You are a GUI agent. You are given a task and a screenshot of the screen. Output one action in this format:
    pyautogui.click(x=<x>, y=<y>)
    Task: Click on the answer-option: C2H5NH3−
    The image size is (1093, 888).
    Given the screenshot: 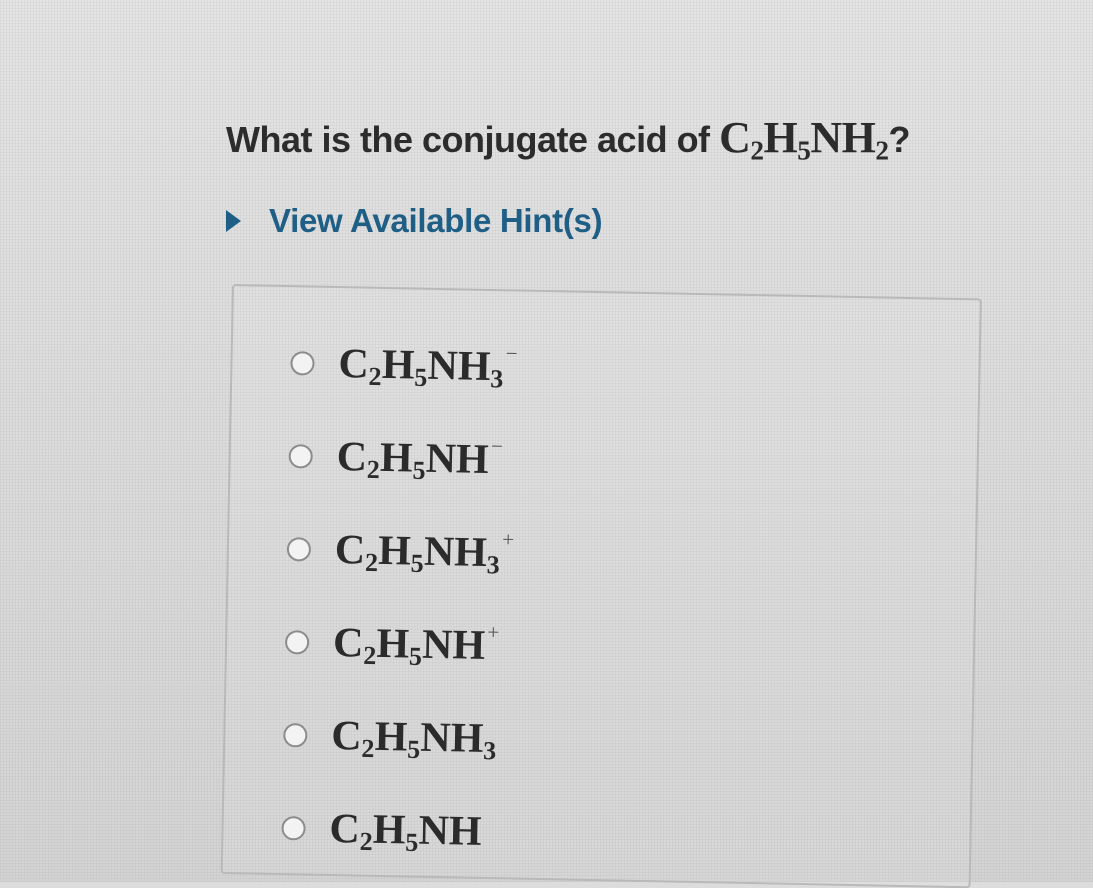 What is the action you would take?
    pyautogui.click(x=404, y=365)
    